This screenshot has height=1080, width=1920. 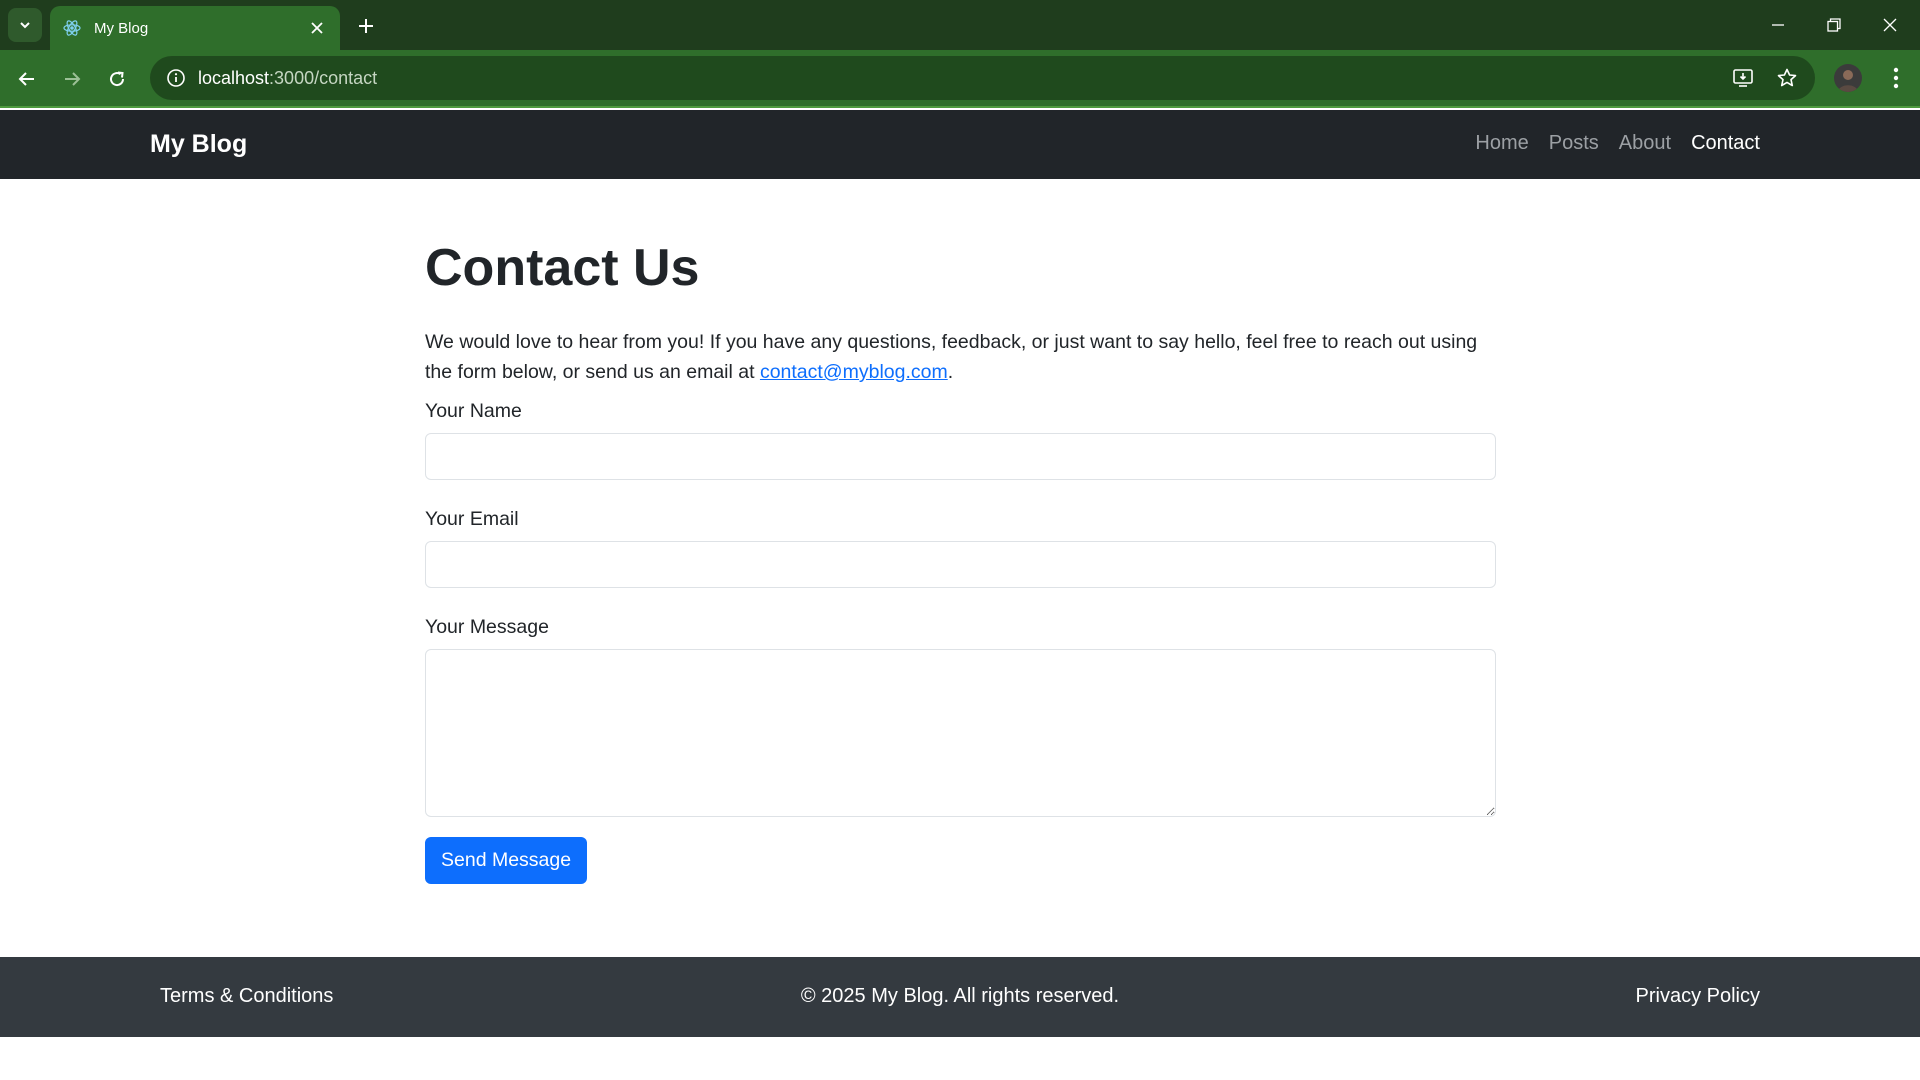 I want to click on info-icon, so click(x=176, y=78).